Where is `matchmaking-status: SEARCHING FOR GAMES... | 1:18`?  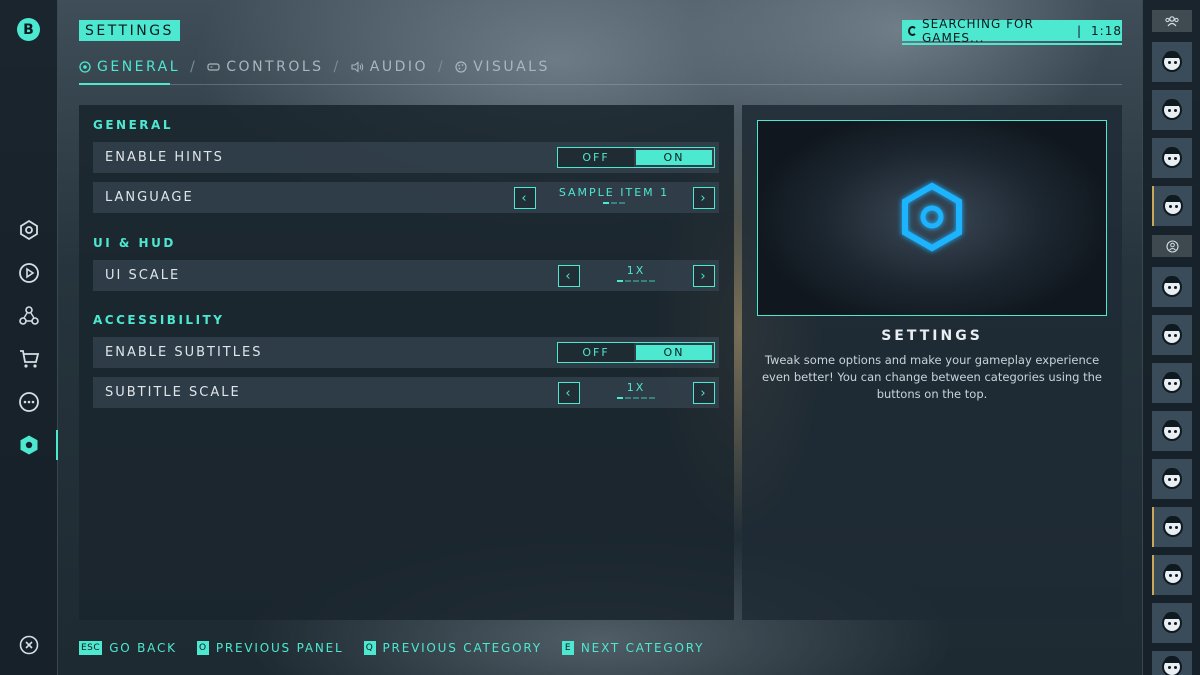
matchmaking-status: SEARCHING FOR GAMES... | 1:18 is located at coordinates (1012, 31).